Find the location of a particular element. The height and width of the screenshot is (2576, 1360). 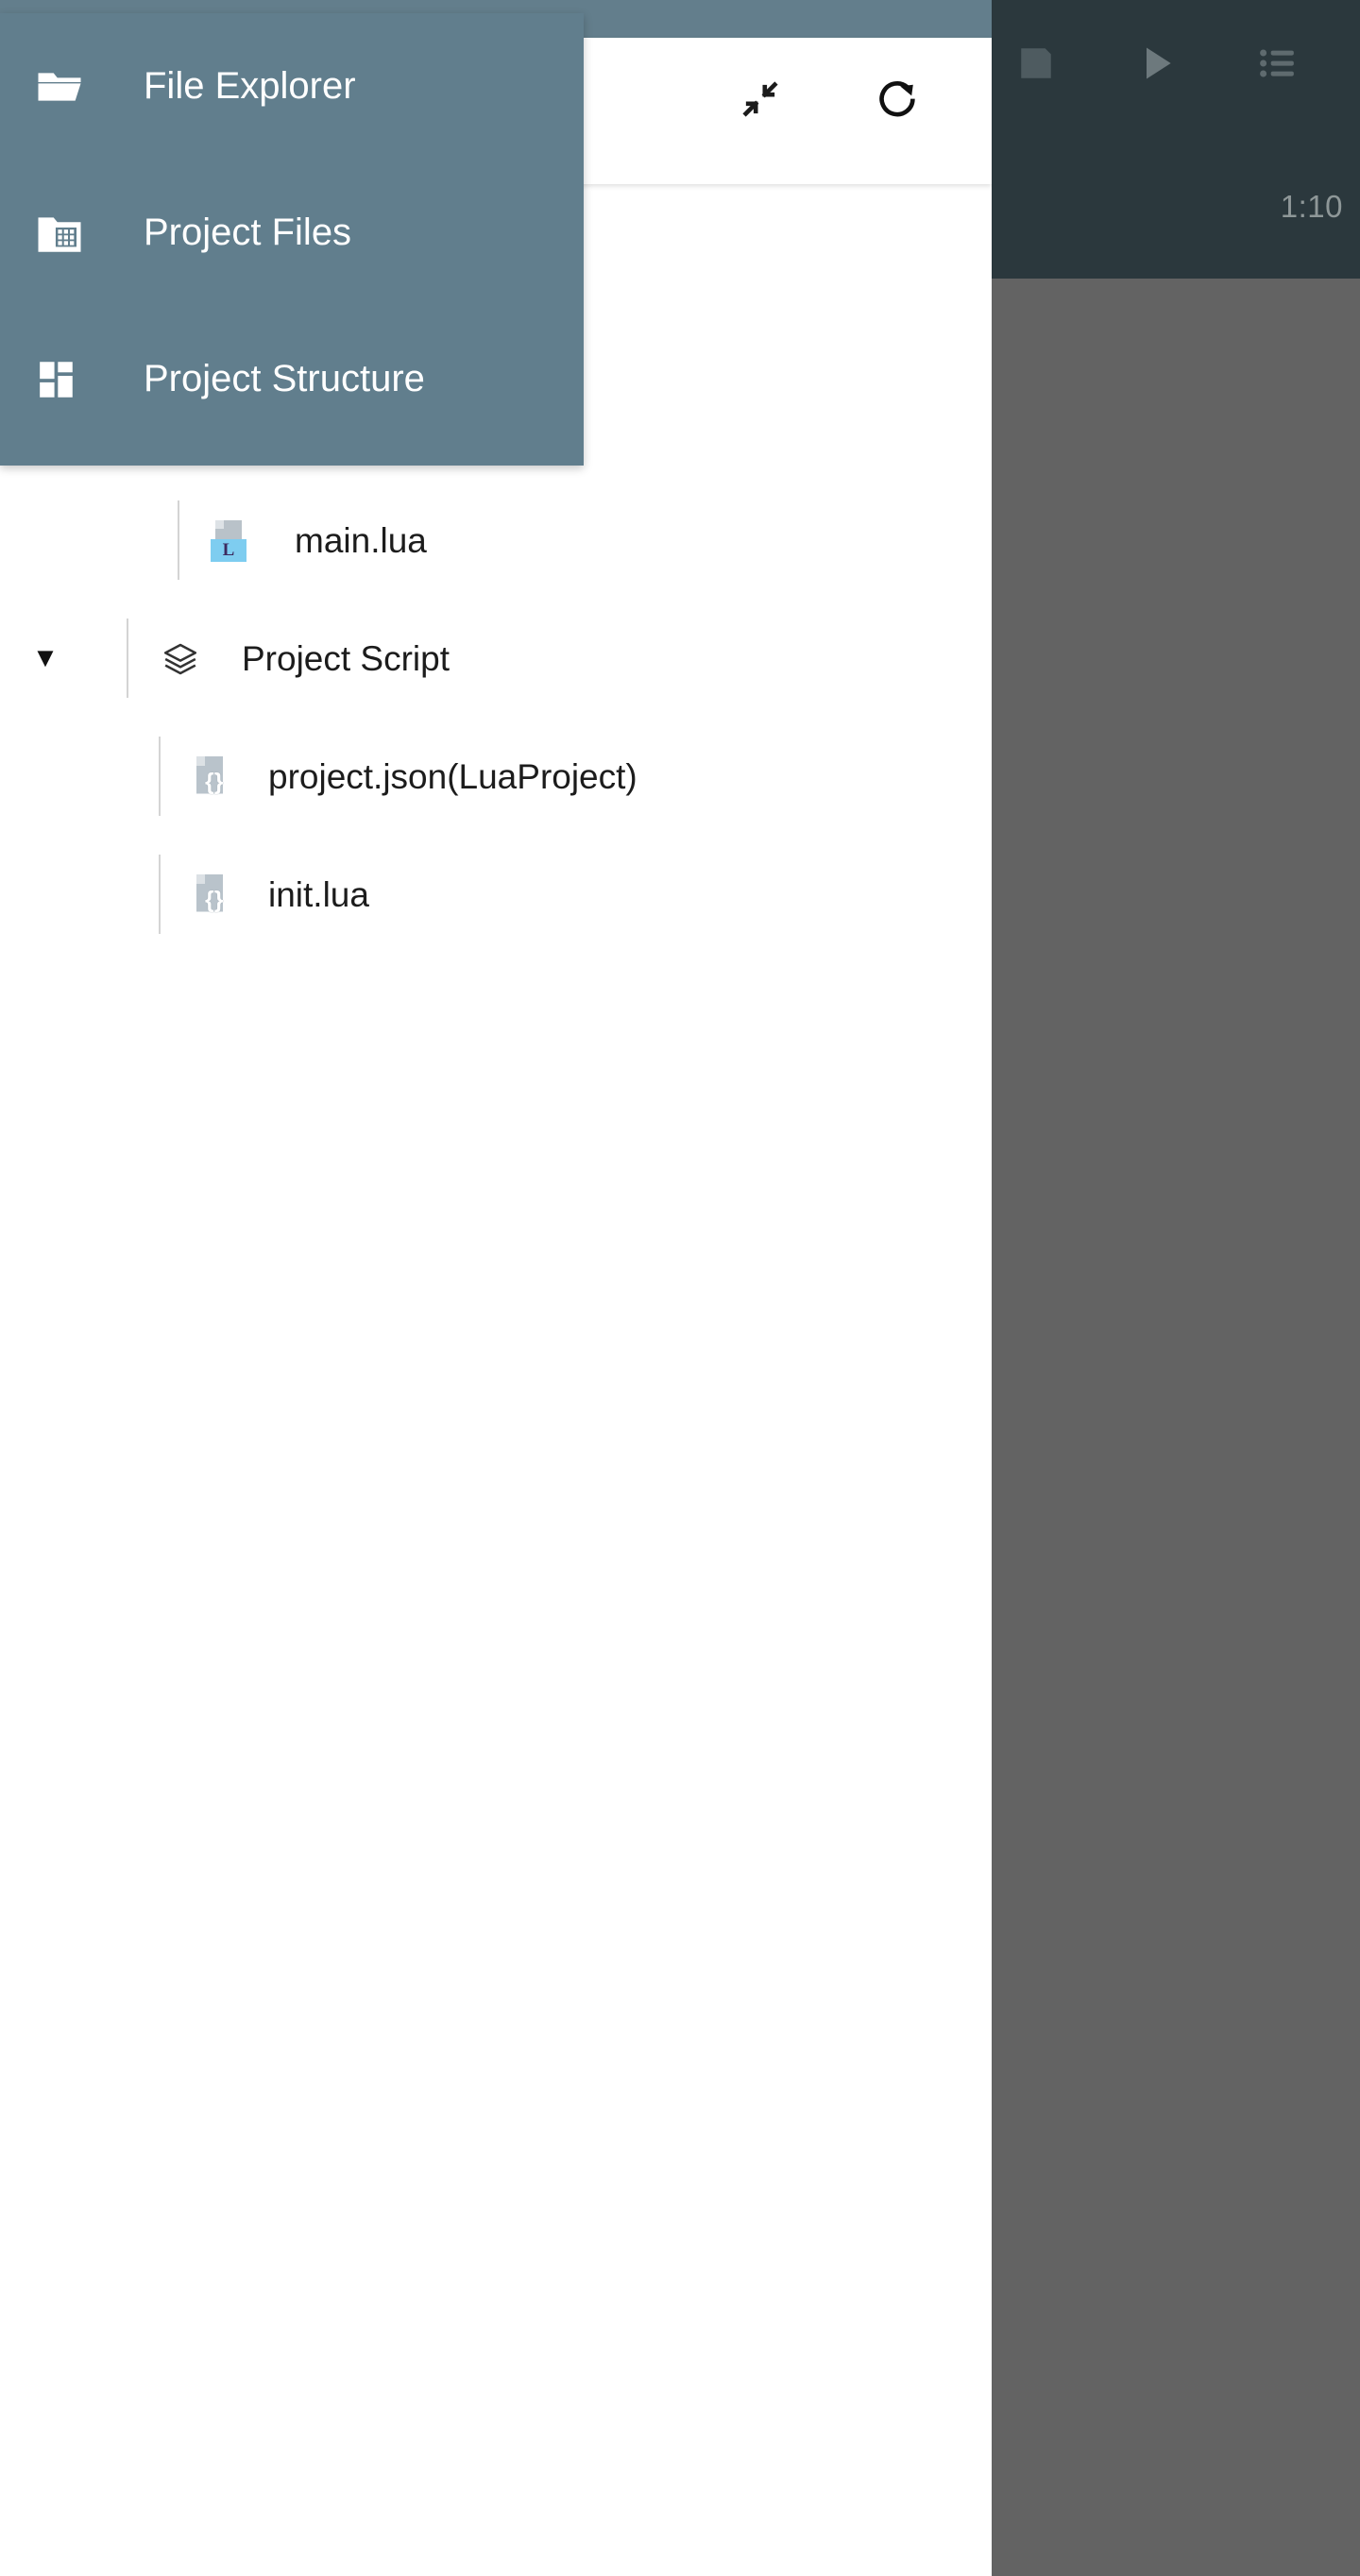

refresh-icon is located at coordinates (897, 99).